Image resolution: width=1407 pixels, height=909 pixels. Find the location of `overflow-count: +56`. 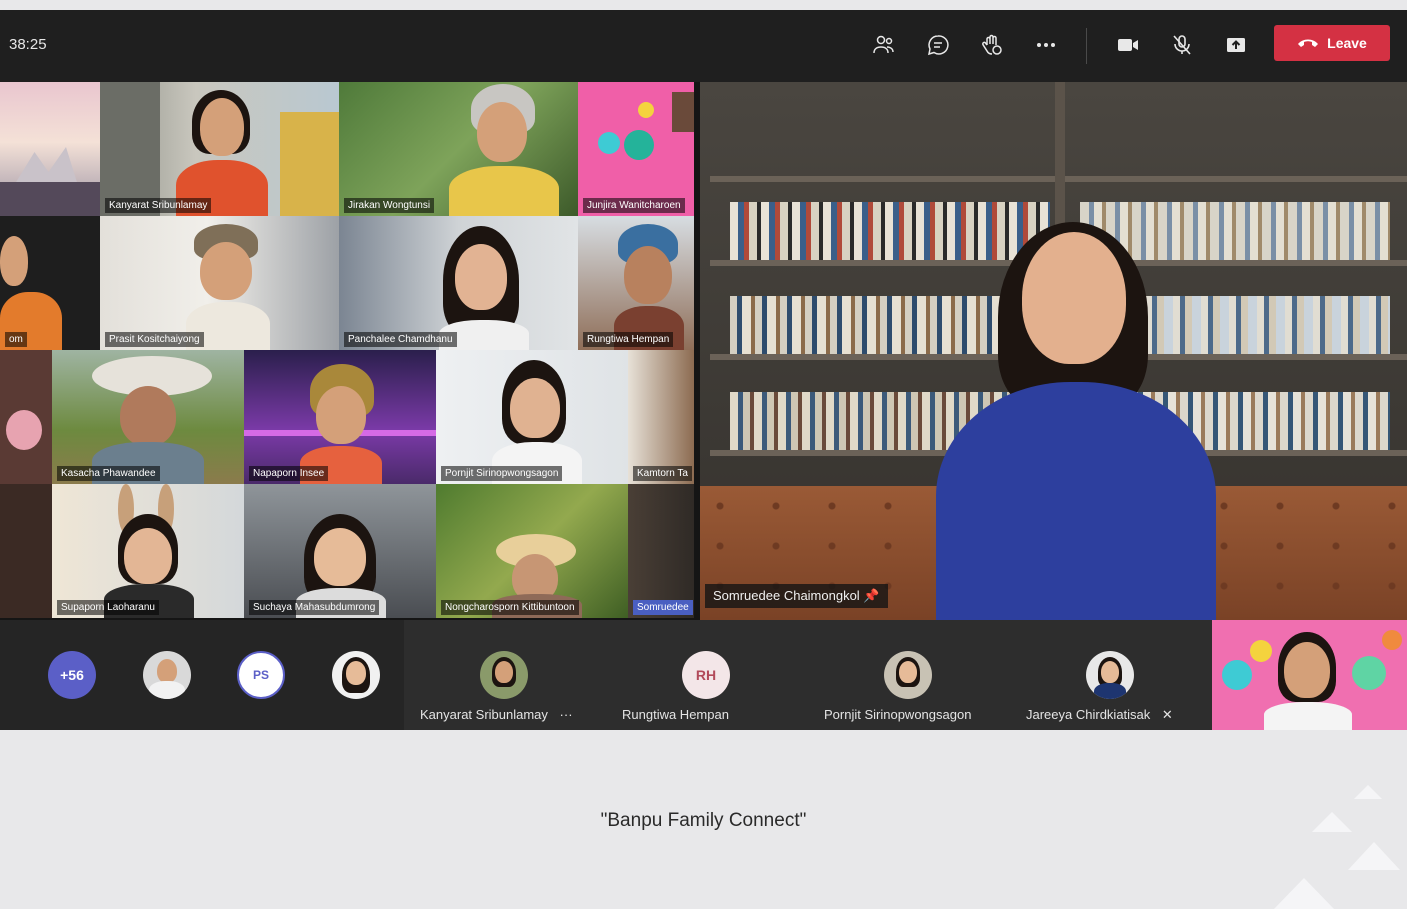

overflow-count: +56 is located at coordinates (72, 675).